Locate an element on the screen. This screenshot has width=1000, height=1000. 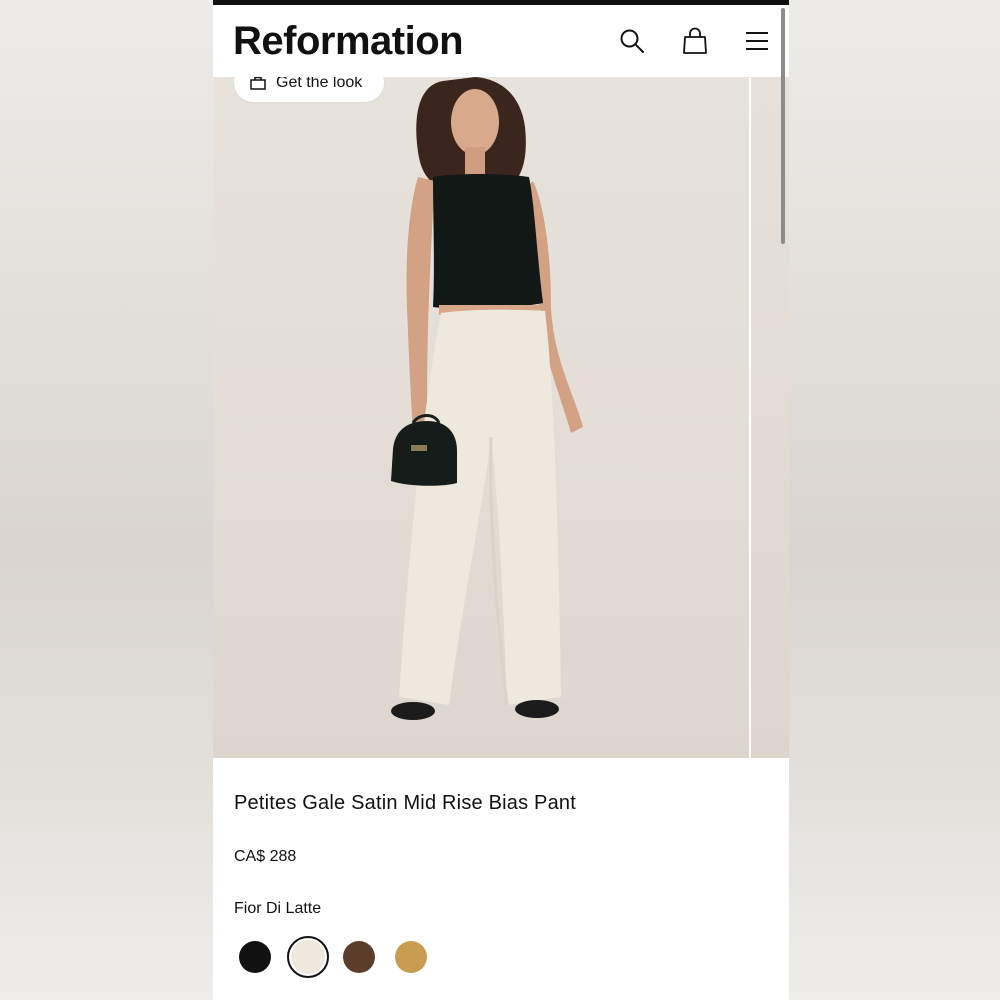
bag-icon is located at coordinates (695, 40).